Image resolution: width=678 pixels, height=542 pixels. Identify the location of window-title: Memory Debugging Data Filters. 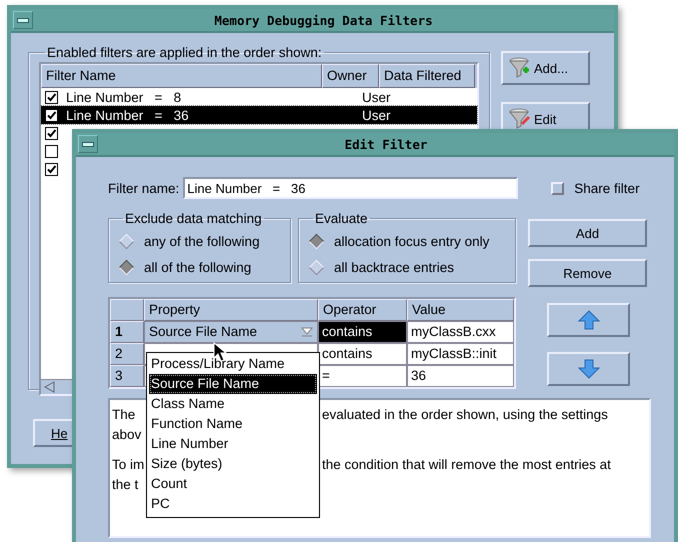
(323, 20).